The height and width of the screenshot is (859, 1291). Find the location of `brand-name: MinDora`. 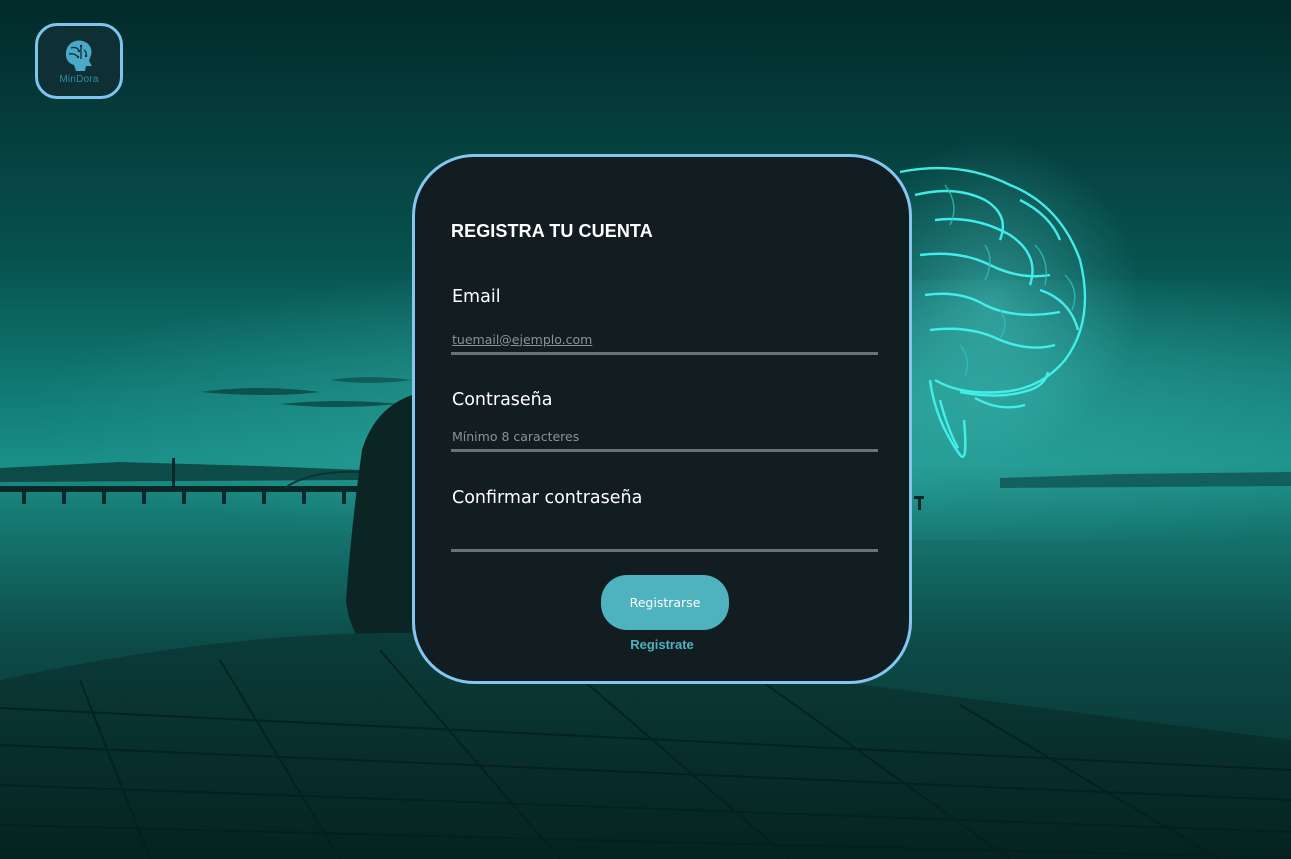

brand-name: MinDora is located at coordinates (79, 79).